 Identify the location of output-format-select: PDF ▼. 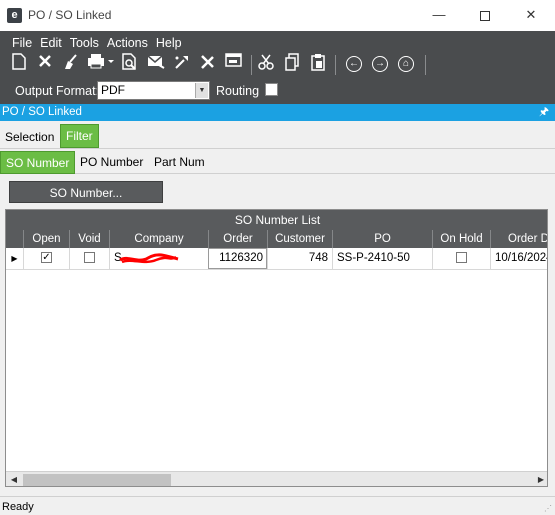
(153, 90).